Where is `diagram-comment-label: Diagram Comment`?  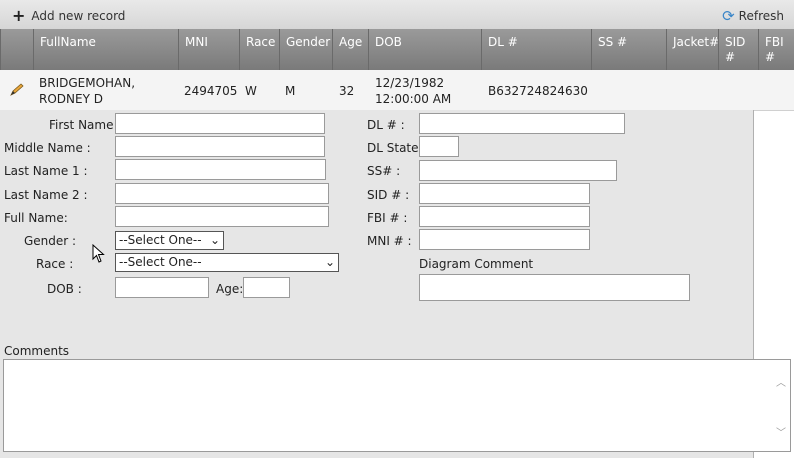 diagram-comment-label: Diagram Comment is located at coordinates (476, 264).